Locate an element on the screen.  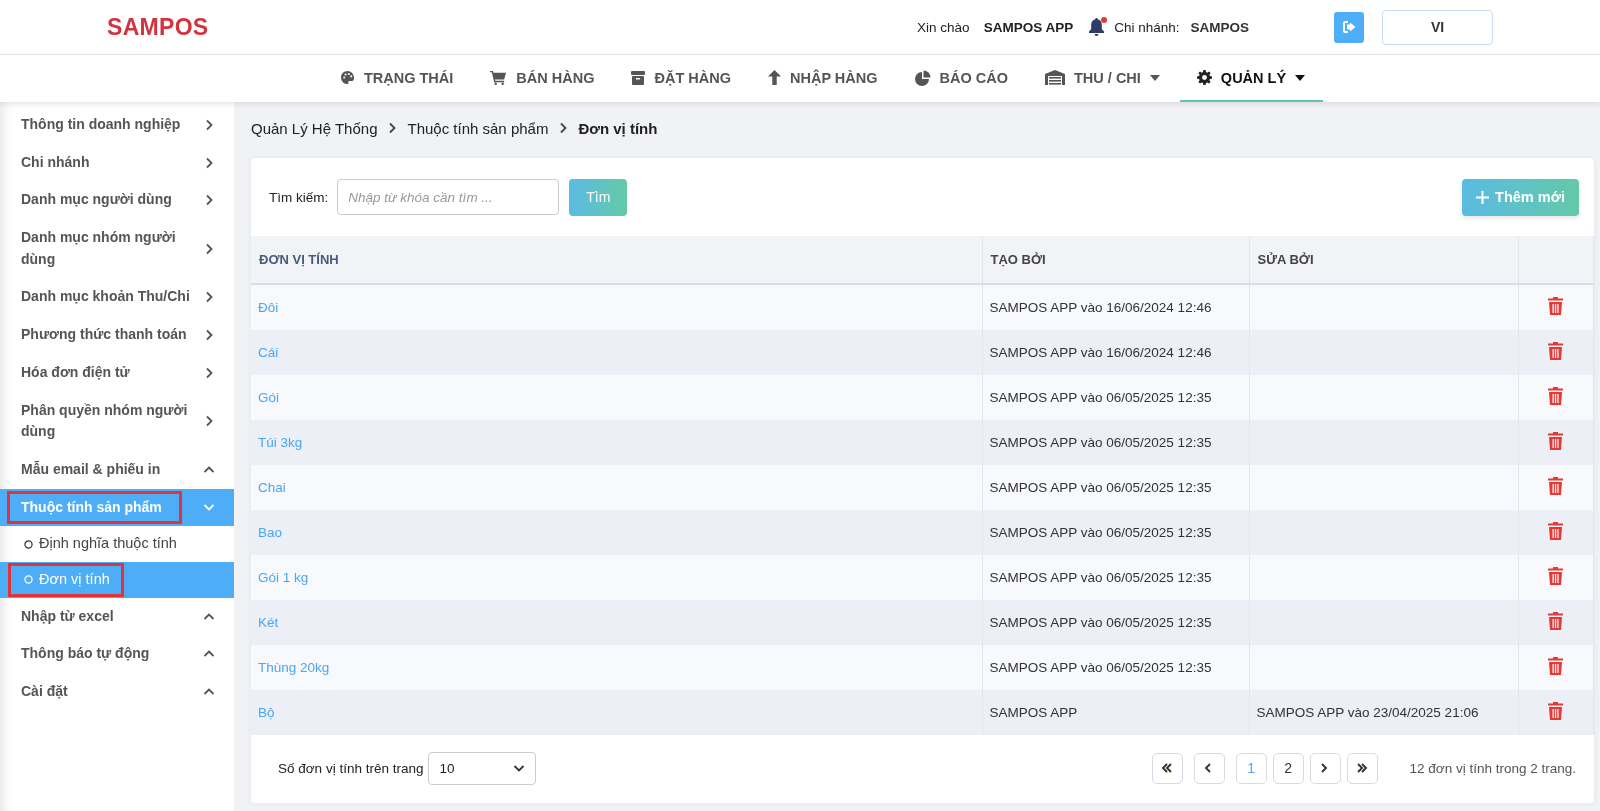
sidebar-item: Nhập từ excel is located at coordinates (117, 616).